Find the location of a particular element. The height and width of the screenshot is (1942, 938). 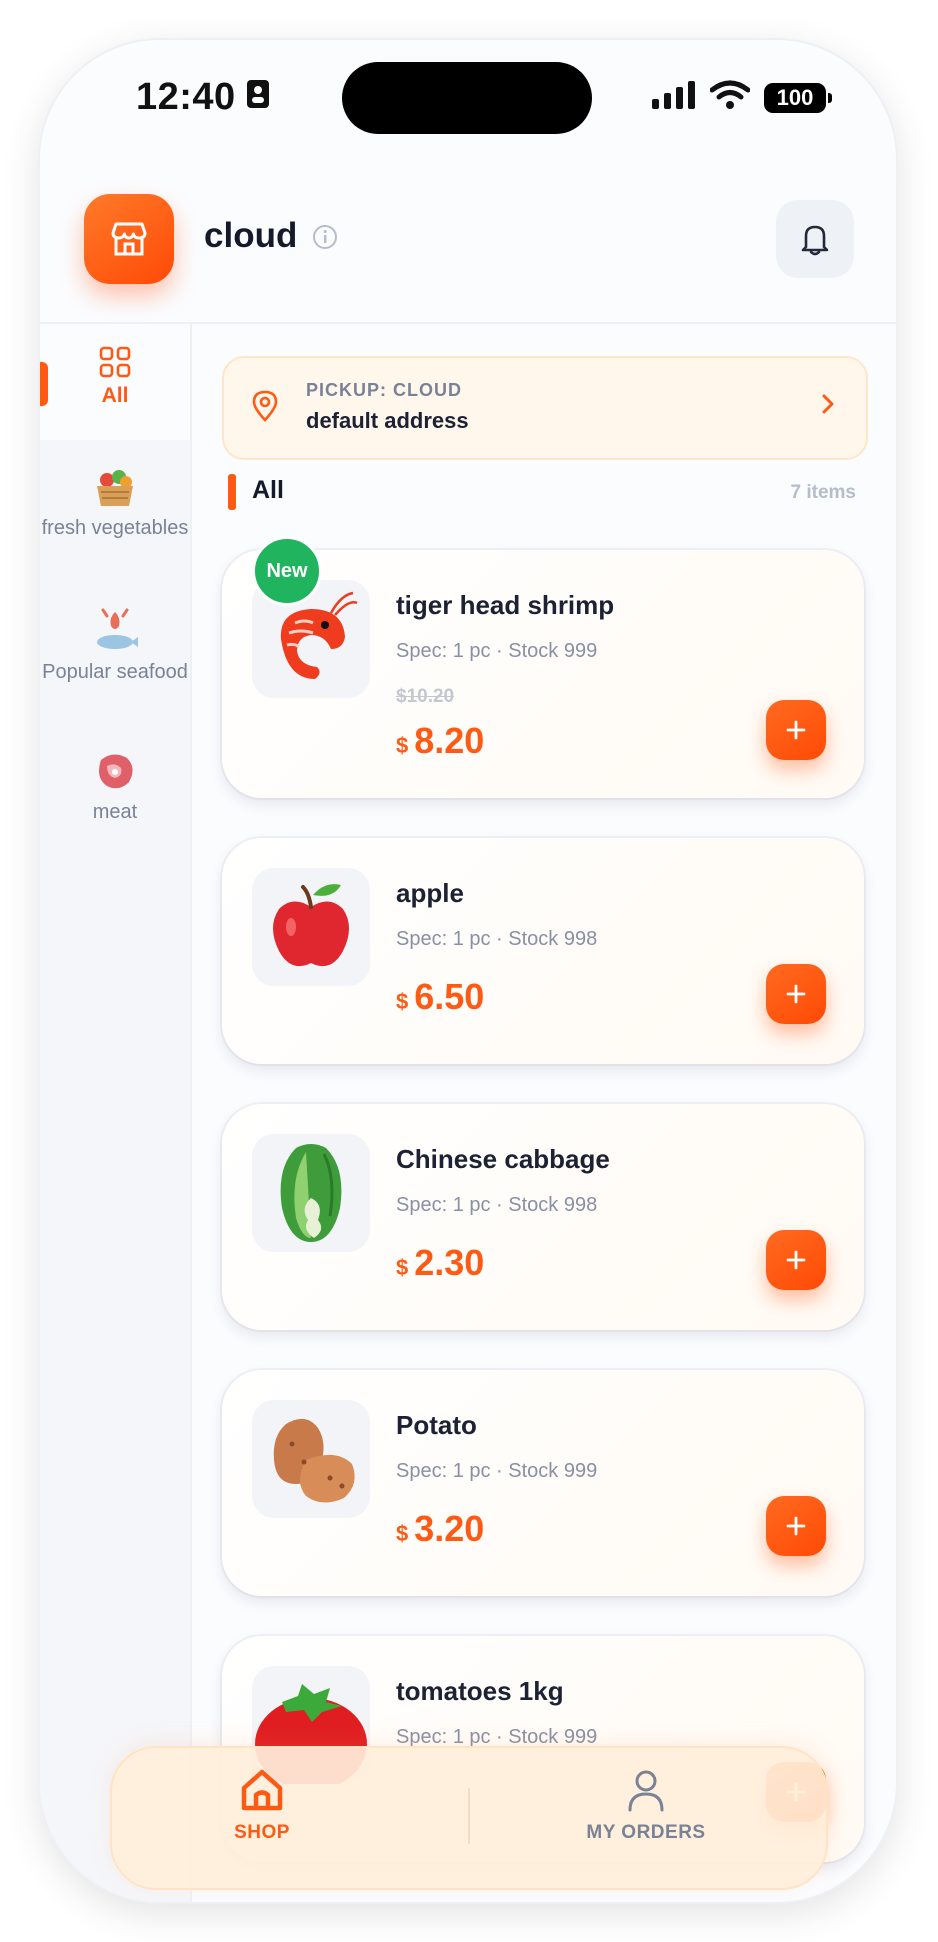

product-price: $6.50 is located at coordinates (440, 997).